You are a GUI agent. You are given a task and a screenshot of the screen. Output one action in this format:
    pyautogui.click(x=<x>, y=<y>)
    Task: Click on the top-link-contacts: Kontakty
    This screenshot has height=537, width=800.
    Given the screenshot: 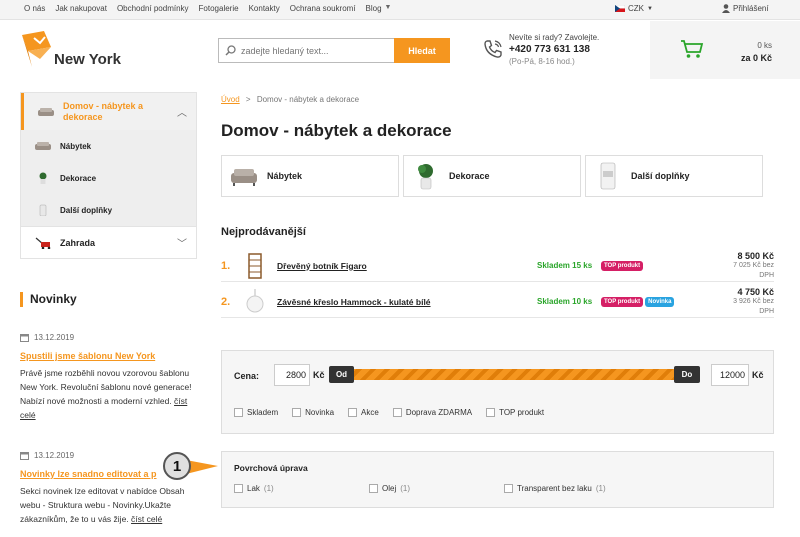 What is the action you would take?
    pyautogui.click(x=264, y=8)
    